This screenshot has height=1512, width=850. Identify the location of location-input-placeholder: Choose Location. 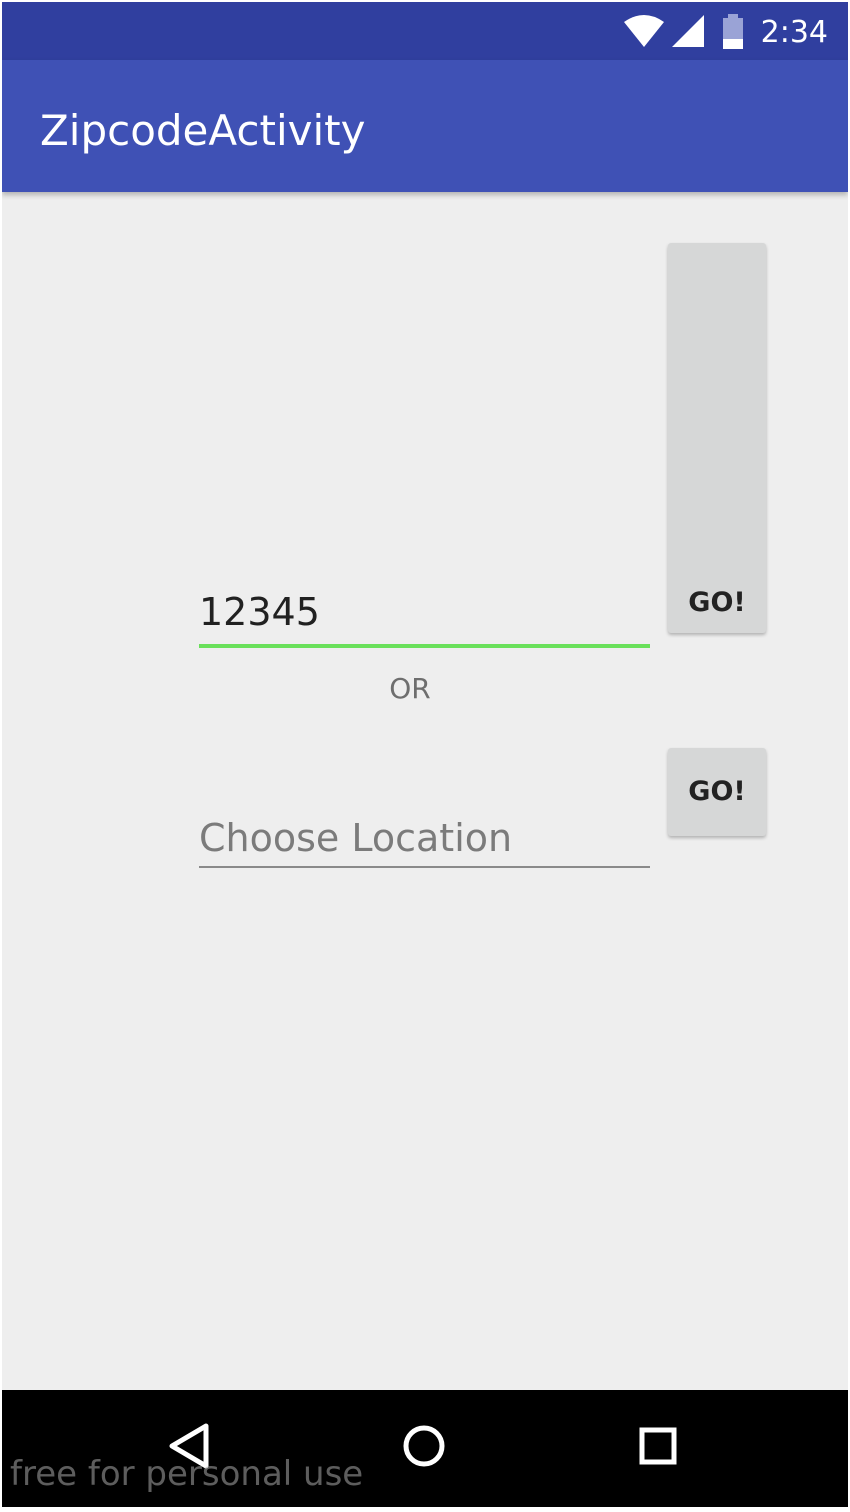
(356, 838).